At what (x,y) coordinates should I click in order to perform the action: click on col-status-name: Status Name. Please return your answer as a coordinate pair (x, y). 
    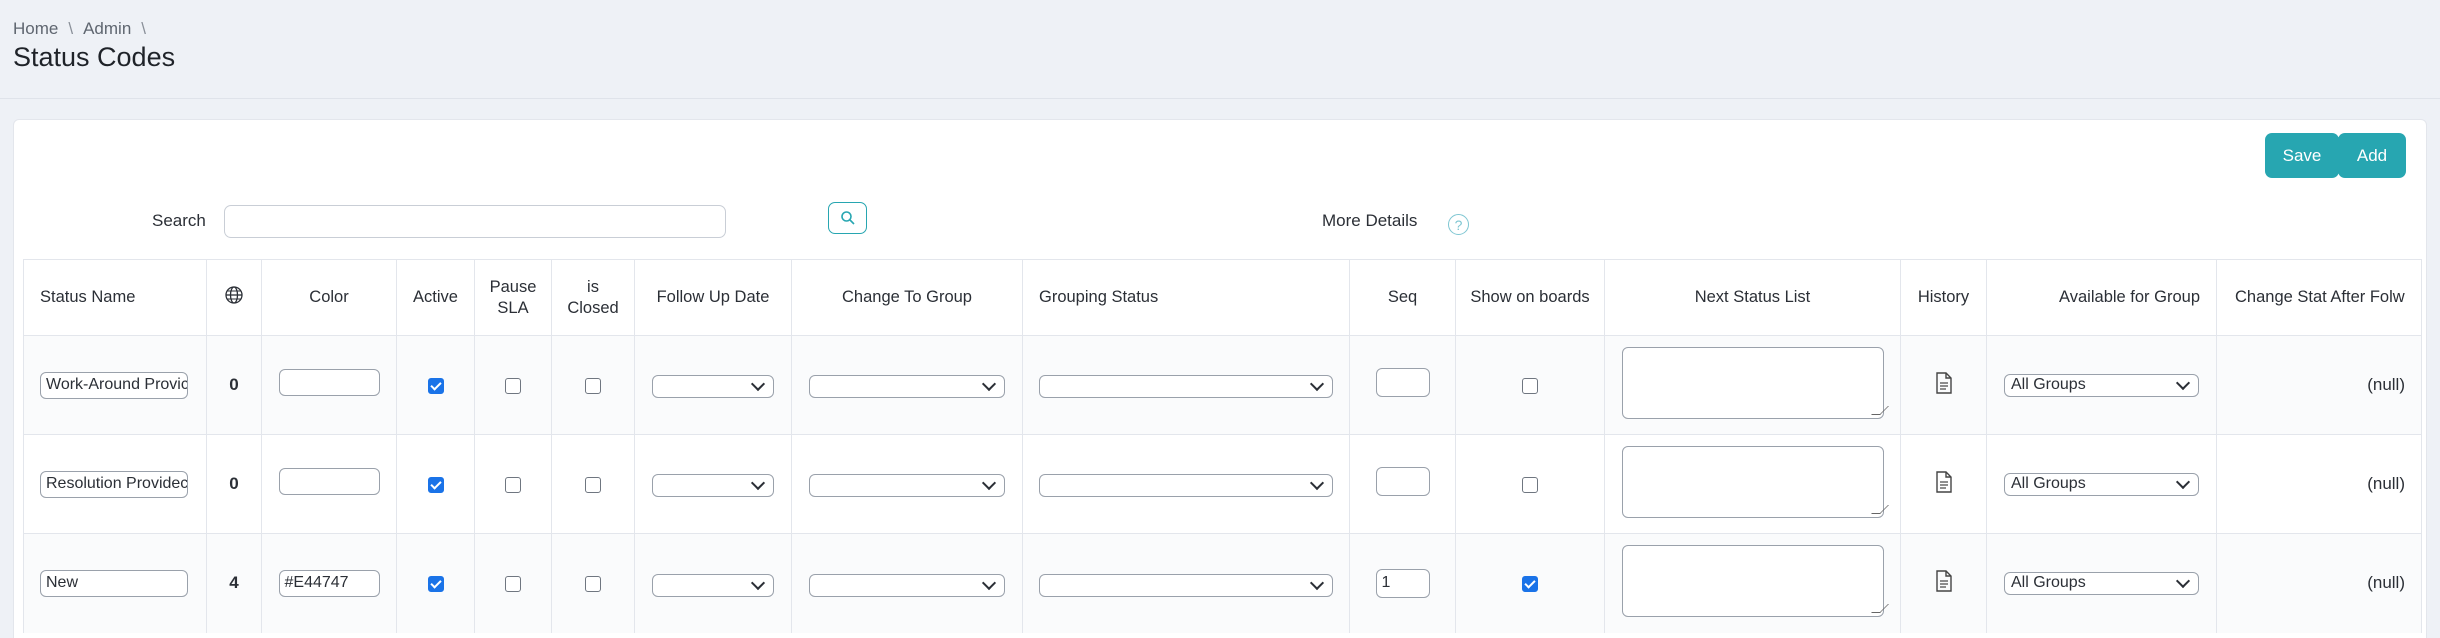
    Looking at the image, I should click on (115, 297).